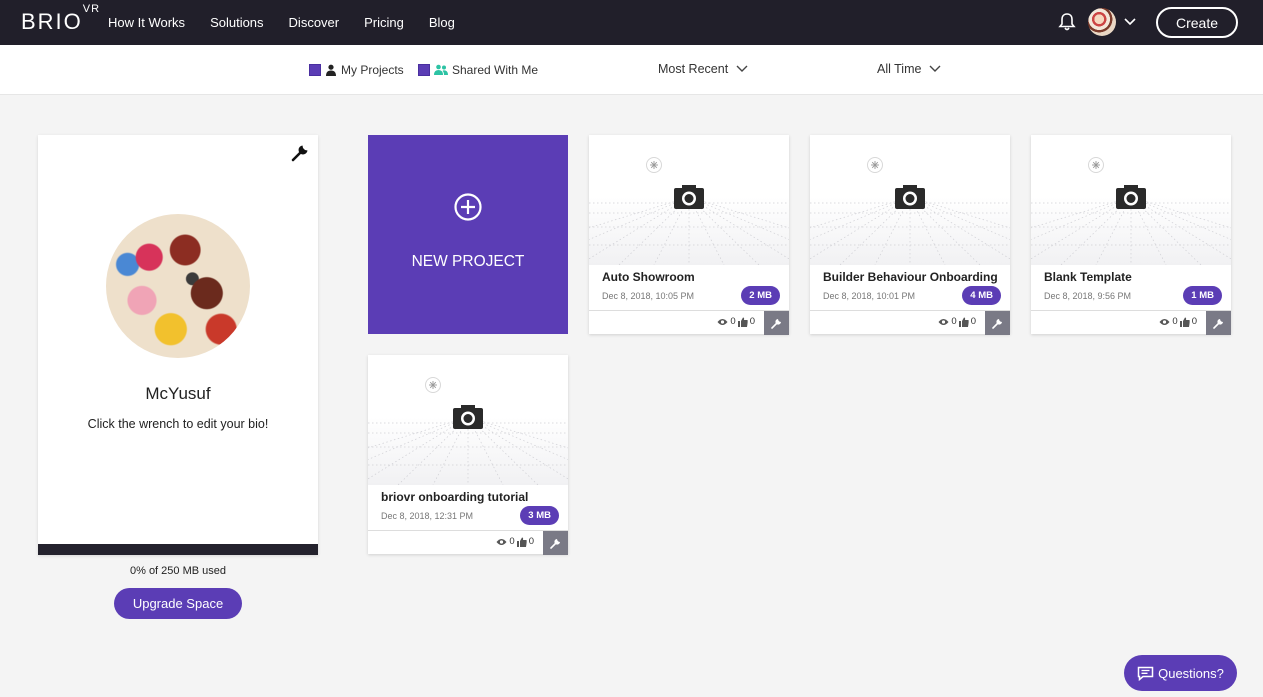 The height and width of the screenshot is (697, 1263). I want to click on chat-icon, so click(1145, 673).